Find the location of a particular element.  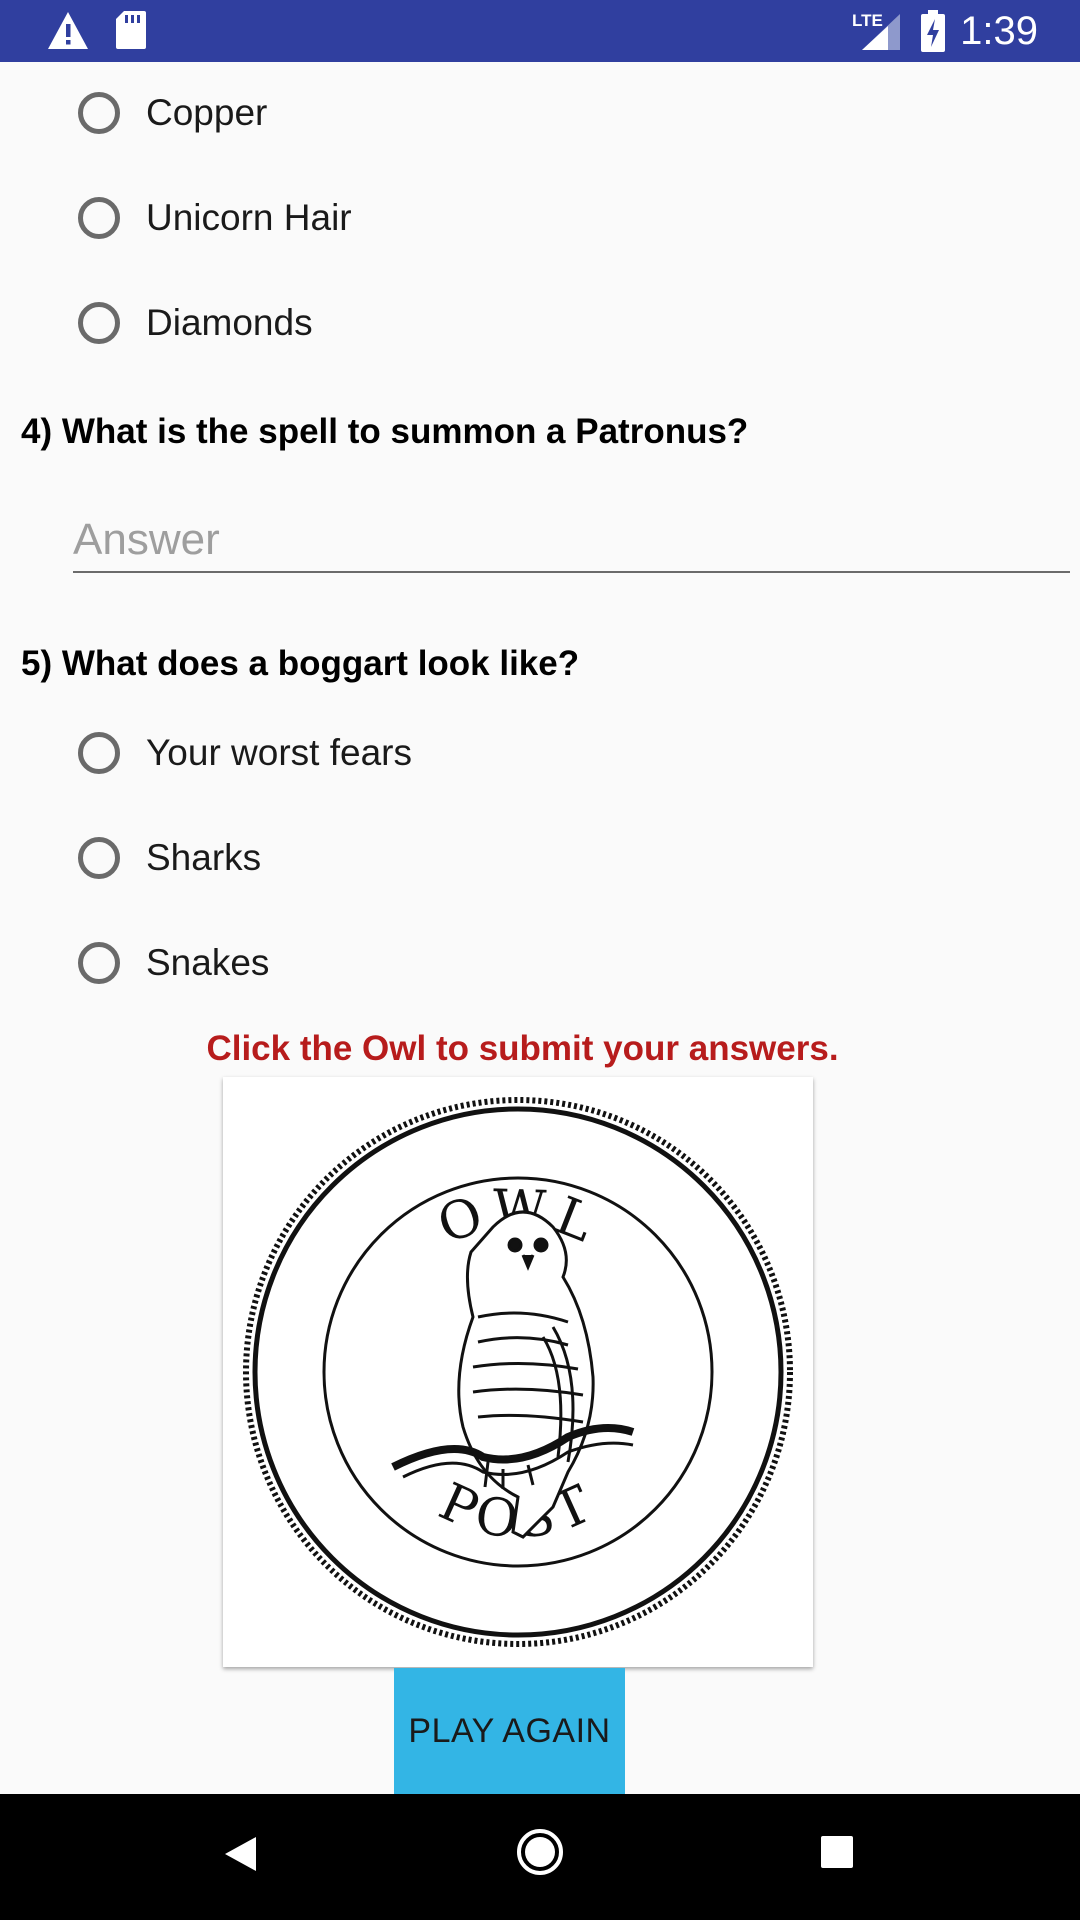

option-label: Diamonds is located at coordinates (229, 322).